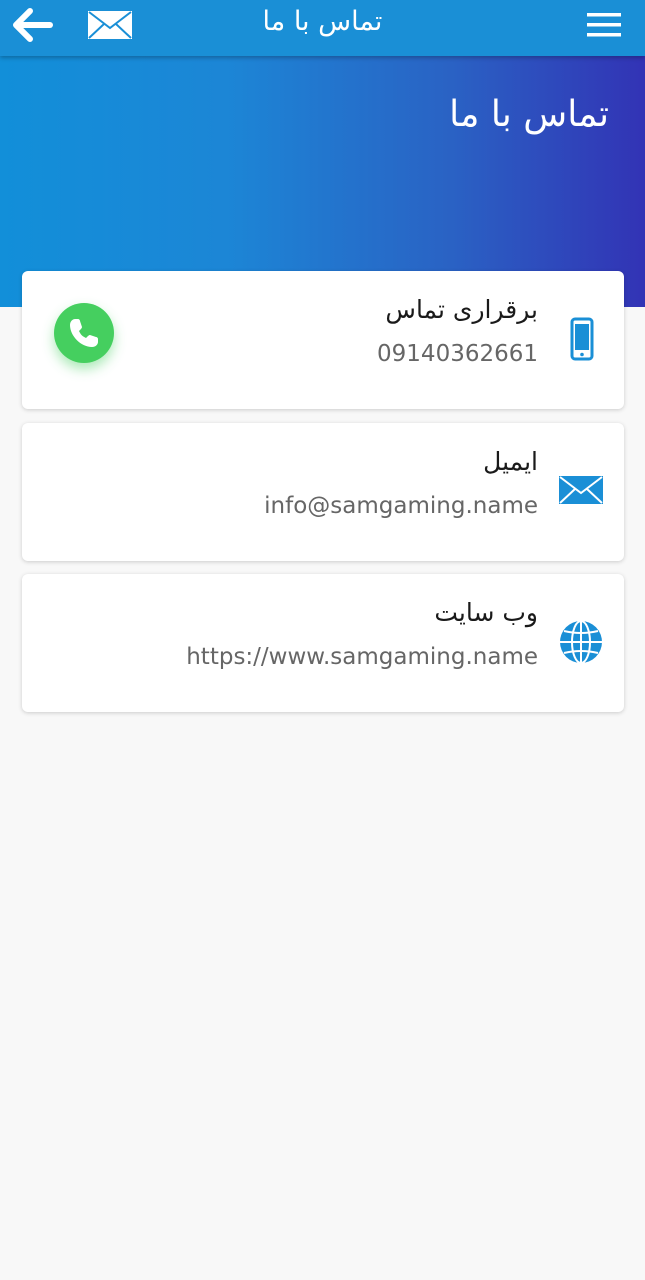 The width and height of the screenshot is (645, 1280). Describe the element at coordinates (581, 492) in the screenshot. I see `mail-icon` at that location.